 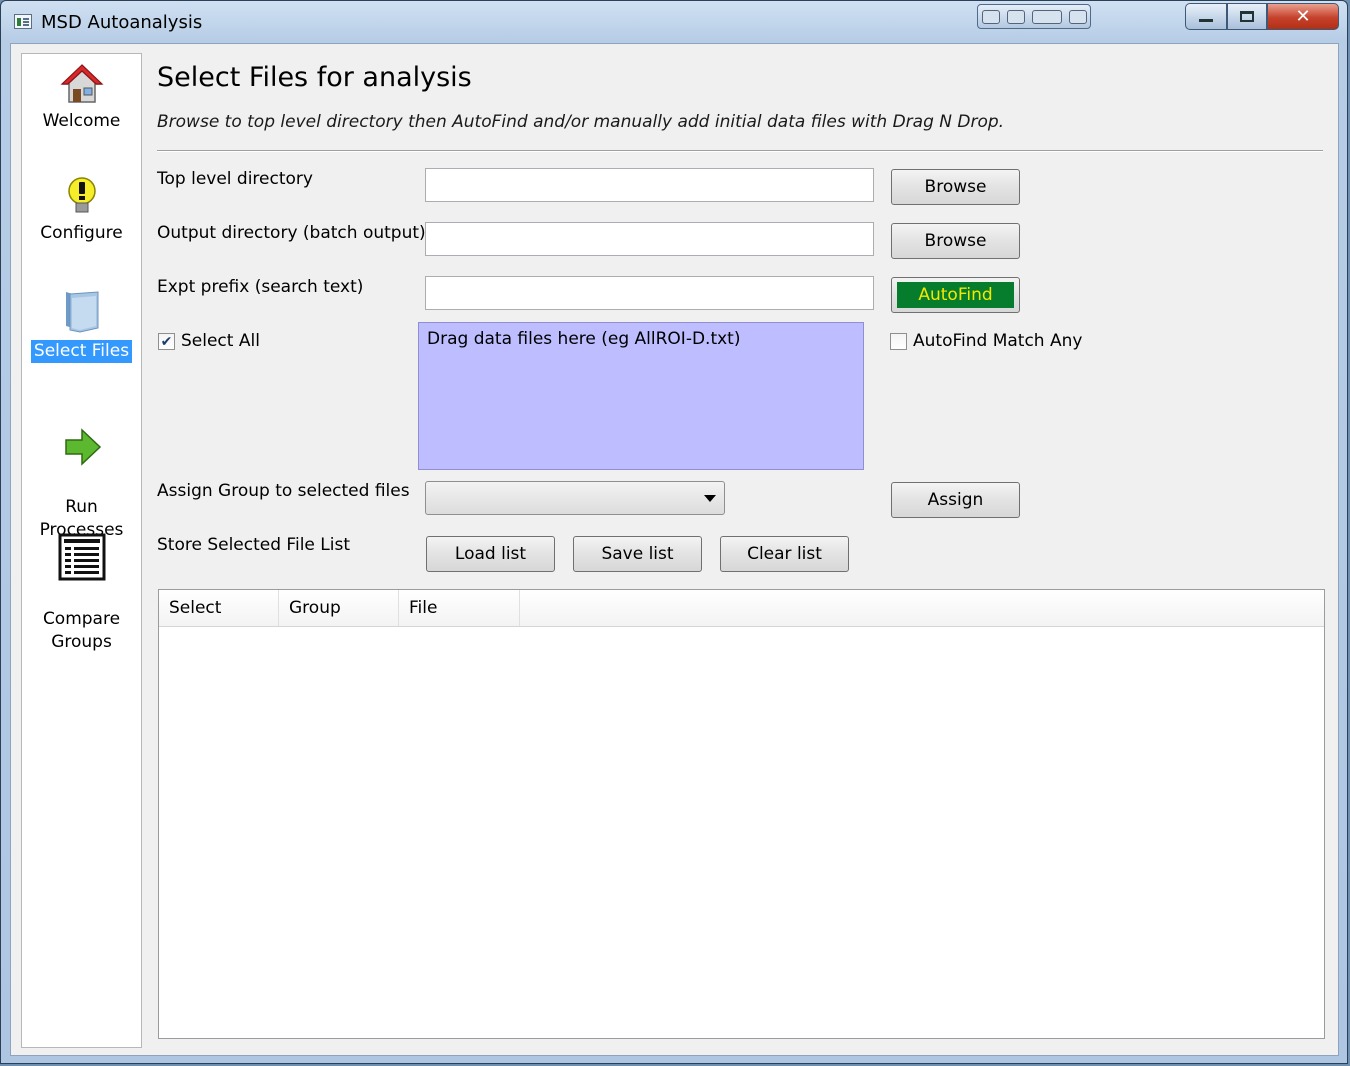 I want to click on sidebar-item-label: Select Files, so click(x=81, y=351).